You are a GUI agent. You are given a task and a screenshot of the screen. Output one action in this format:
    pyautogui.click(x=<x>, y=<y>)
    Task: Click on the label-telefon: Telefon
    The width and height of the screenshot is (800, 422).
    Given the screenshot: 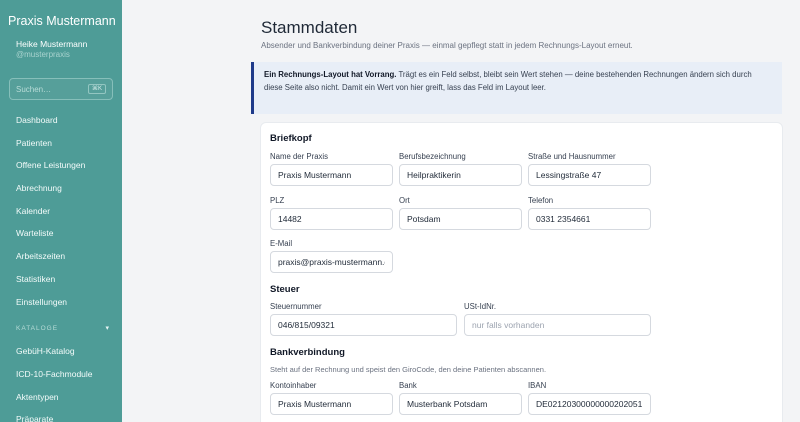 What is the action you would take?
    pyautogui.click(x=541, y=200)
    